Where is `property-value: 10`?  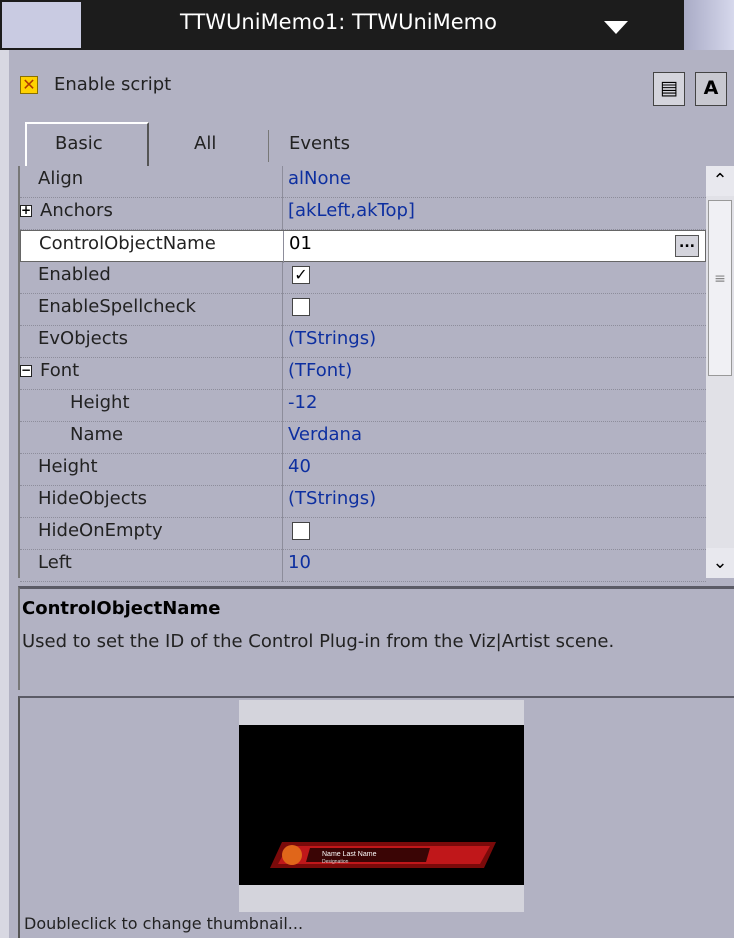
property-value: 10 is located at coordinates (299, 562).